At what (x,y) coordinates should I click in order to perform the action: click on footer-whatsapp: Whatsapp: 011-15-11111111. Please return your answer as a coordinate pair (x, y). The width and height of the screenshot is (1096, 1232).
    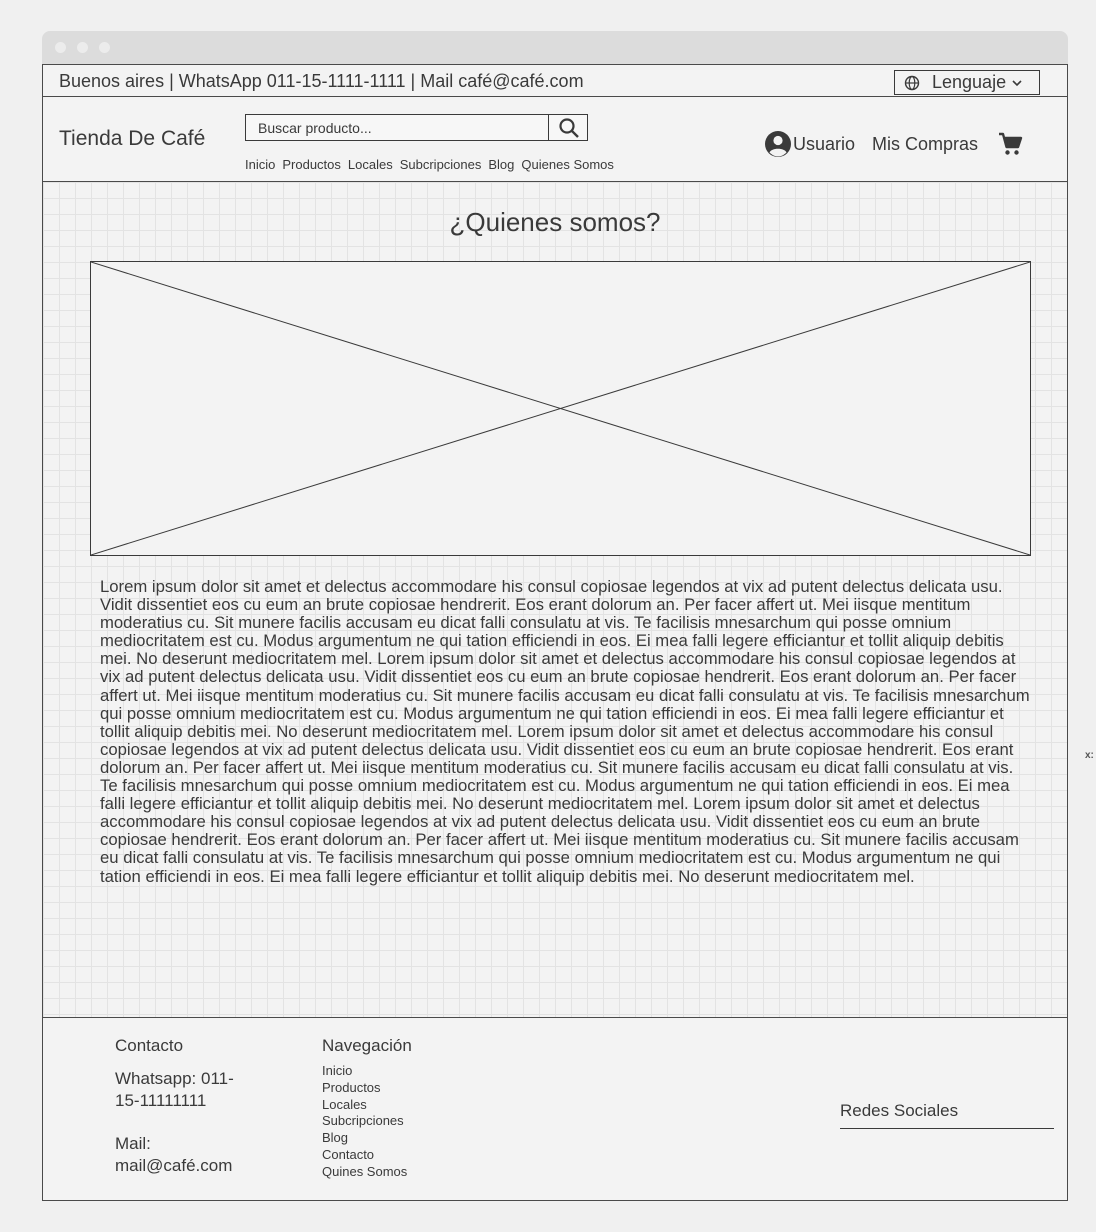
    Looking at the image, I should click on (174, 1089).